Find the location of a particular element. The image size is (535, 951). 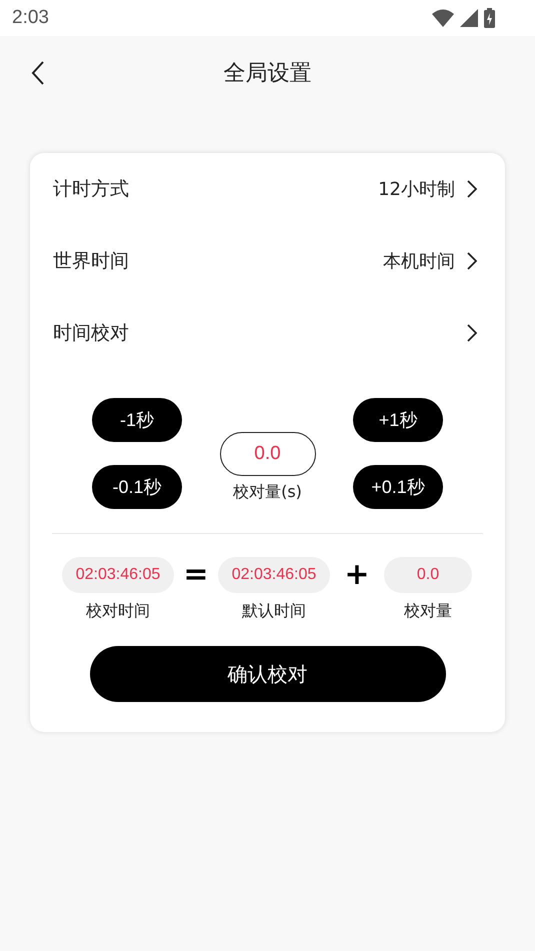

decrease-button: -0.1秒 is located at coordinates (137, 487).